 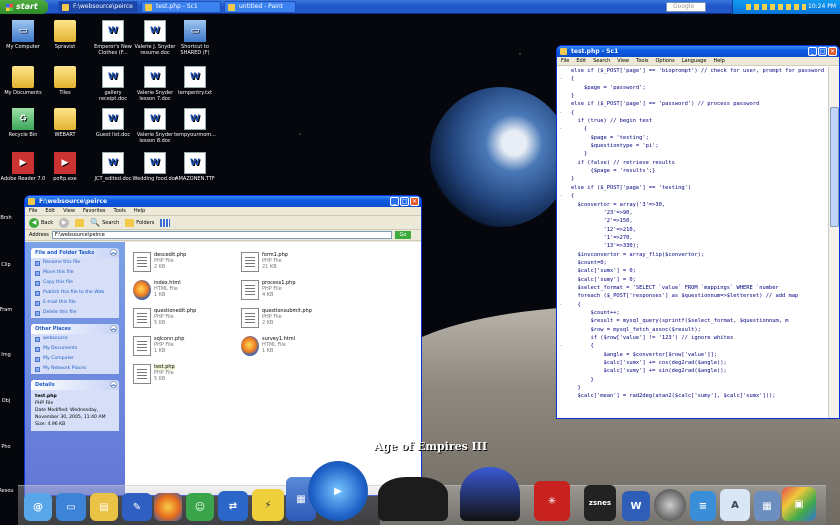 I want to click on views-button, so click(x=165, y=222).